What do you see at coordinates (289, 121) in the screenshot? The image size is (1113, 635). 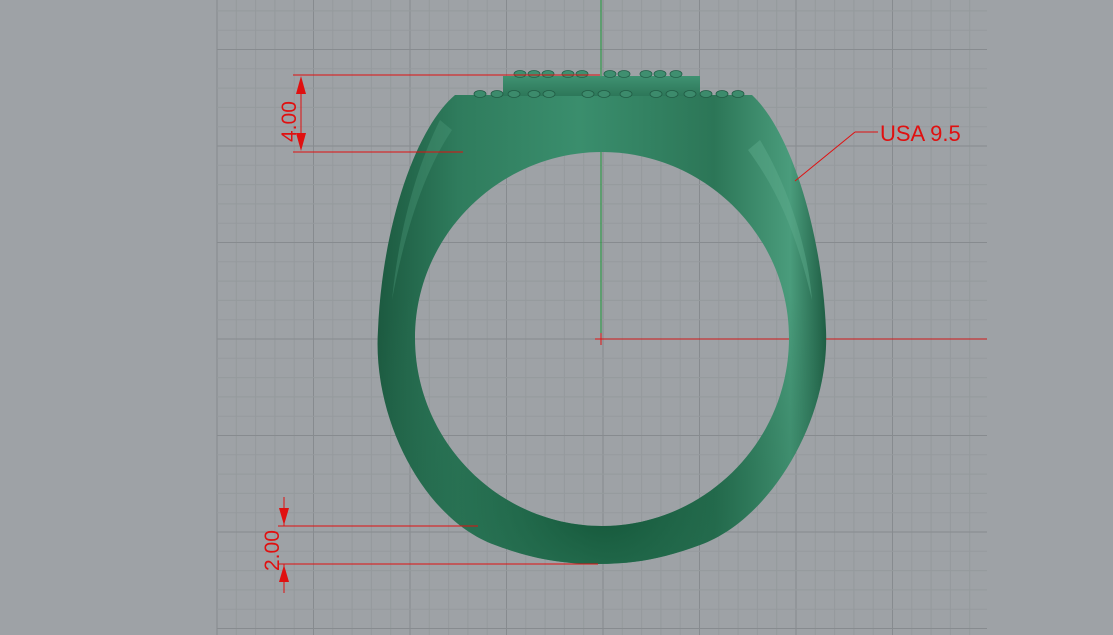 I see `top-thickness-label: 4.00` at bounding box center [289, 121].